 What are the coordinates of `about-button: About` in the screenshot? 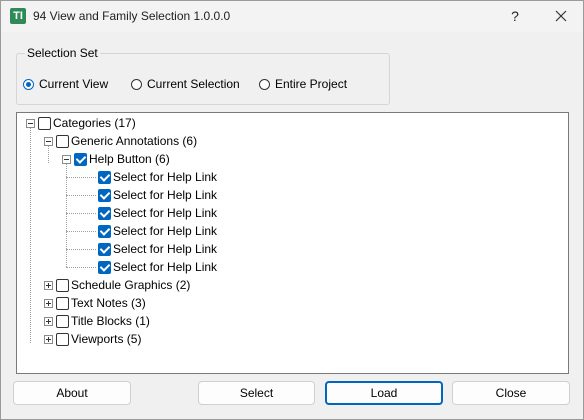 It's located at (72, 393).